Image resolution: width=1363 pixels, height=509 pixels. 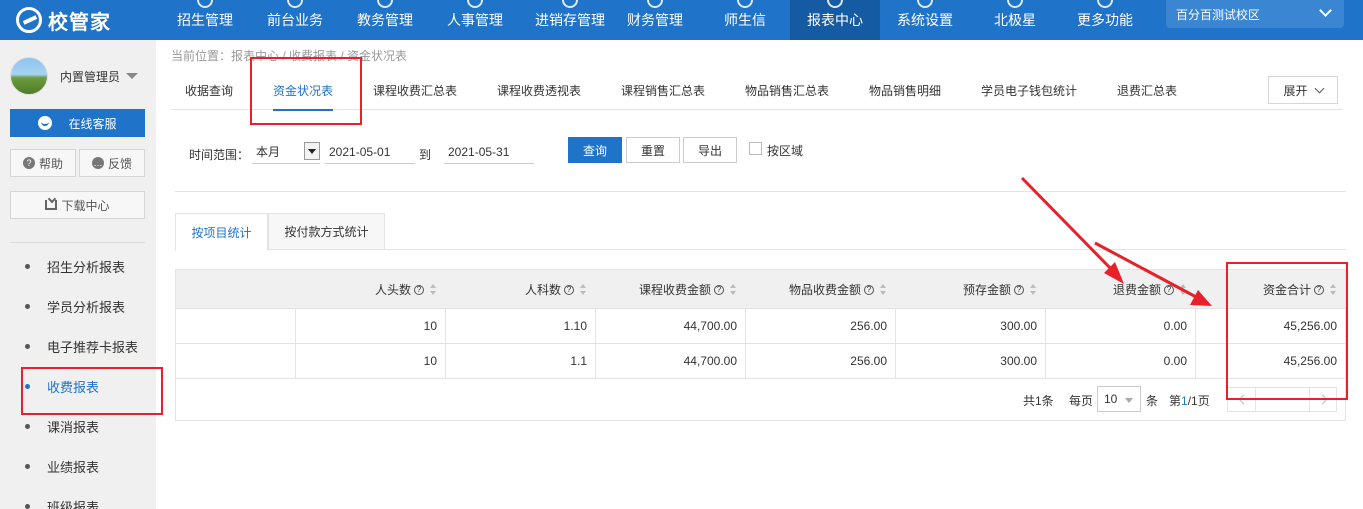 I want to click on annotation-arrow-down, so click(x=1072, y=230).